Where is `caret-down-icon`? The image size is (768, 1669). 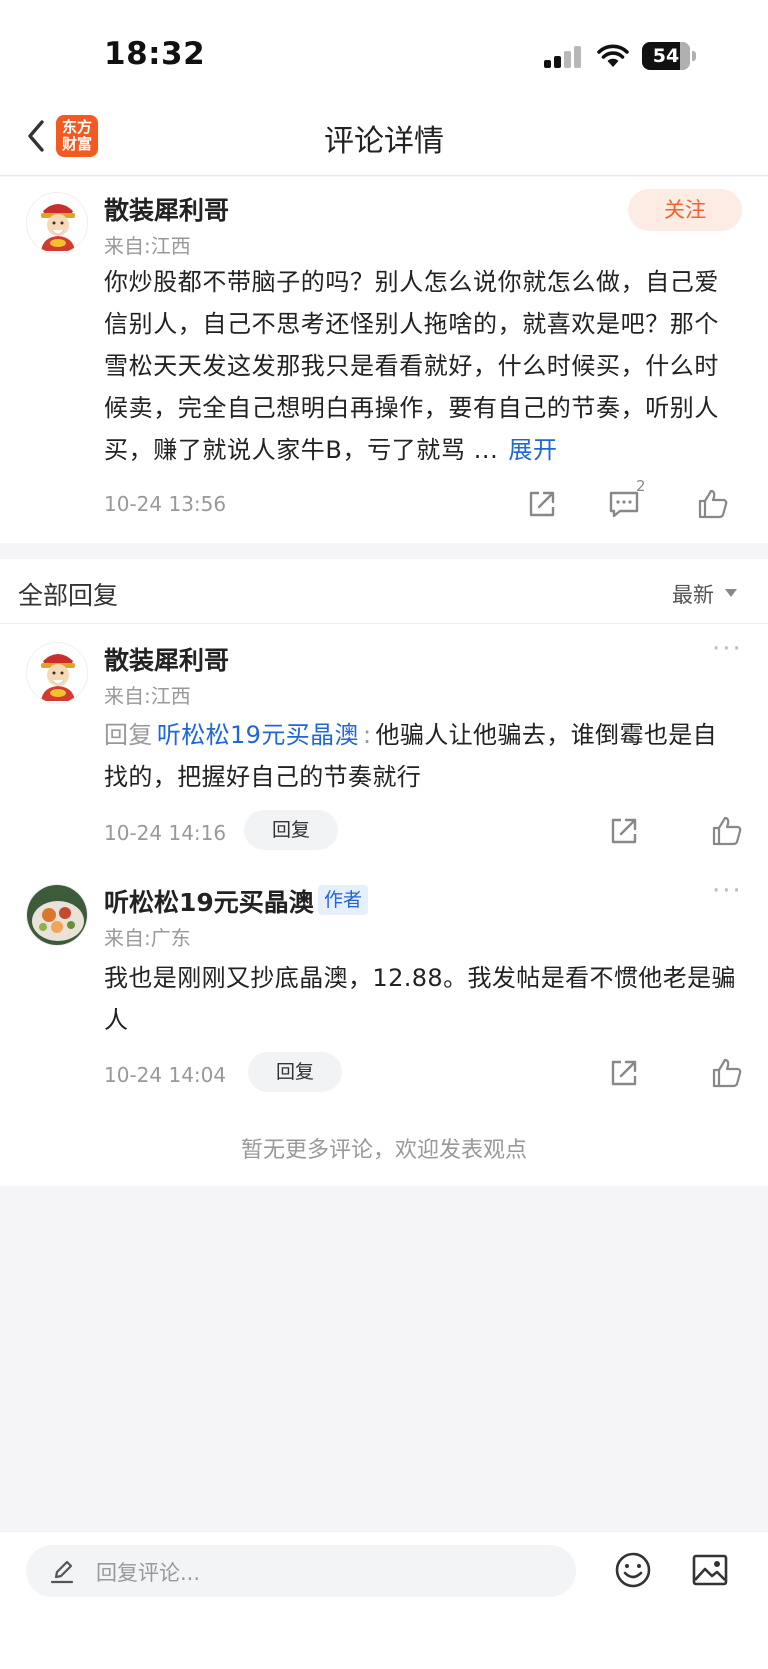 caret-down-icon is located at coordinates (731, 593).